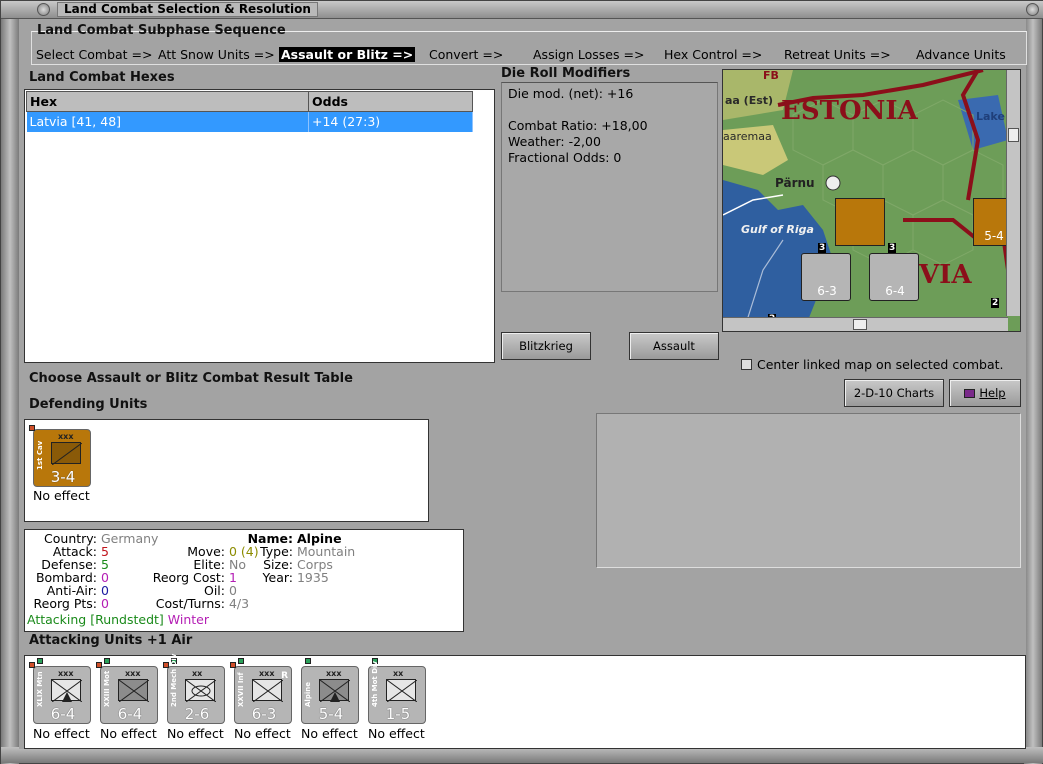 The width and height of the screenshot is (1043, 764). What do you see at coordinates (390, 121) in the screenshot?
I see `odds-cell: +14 (27:3)` at bounding box center [390, 121].